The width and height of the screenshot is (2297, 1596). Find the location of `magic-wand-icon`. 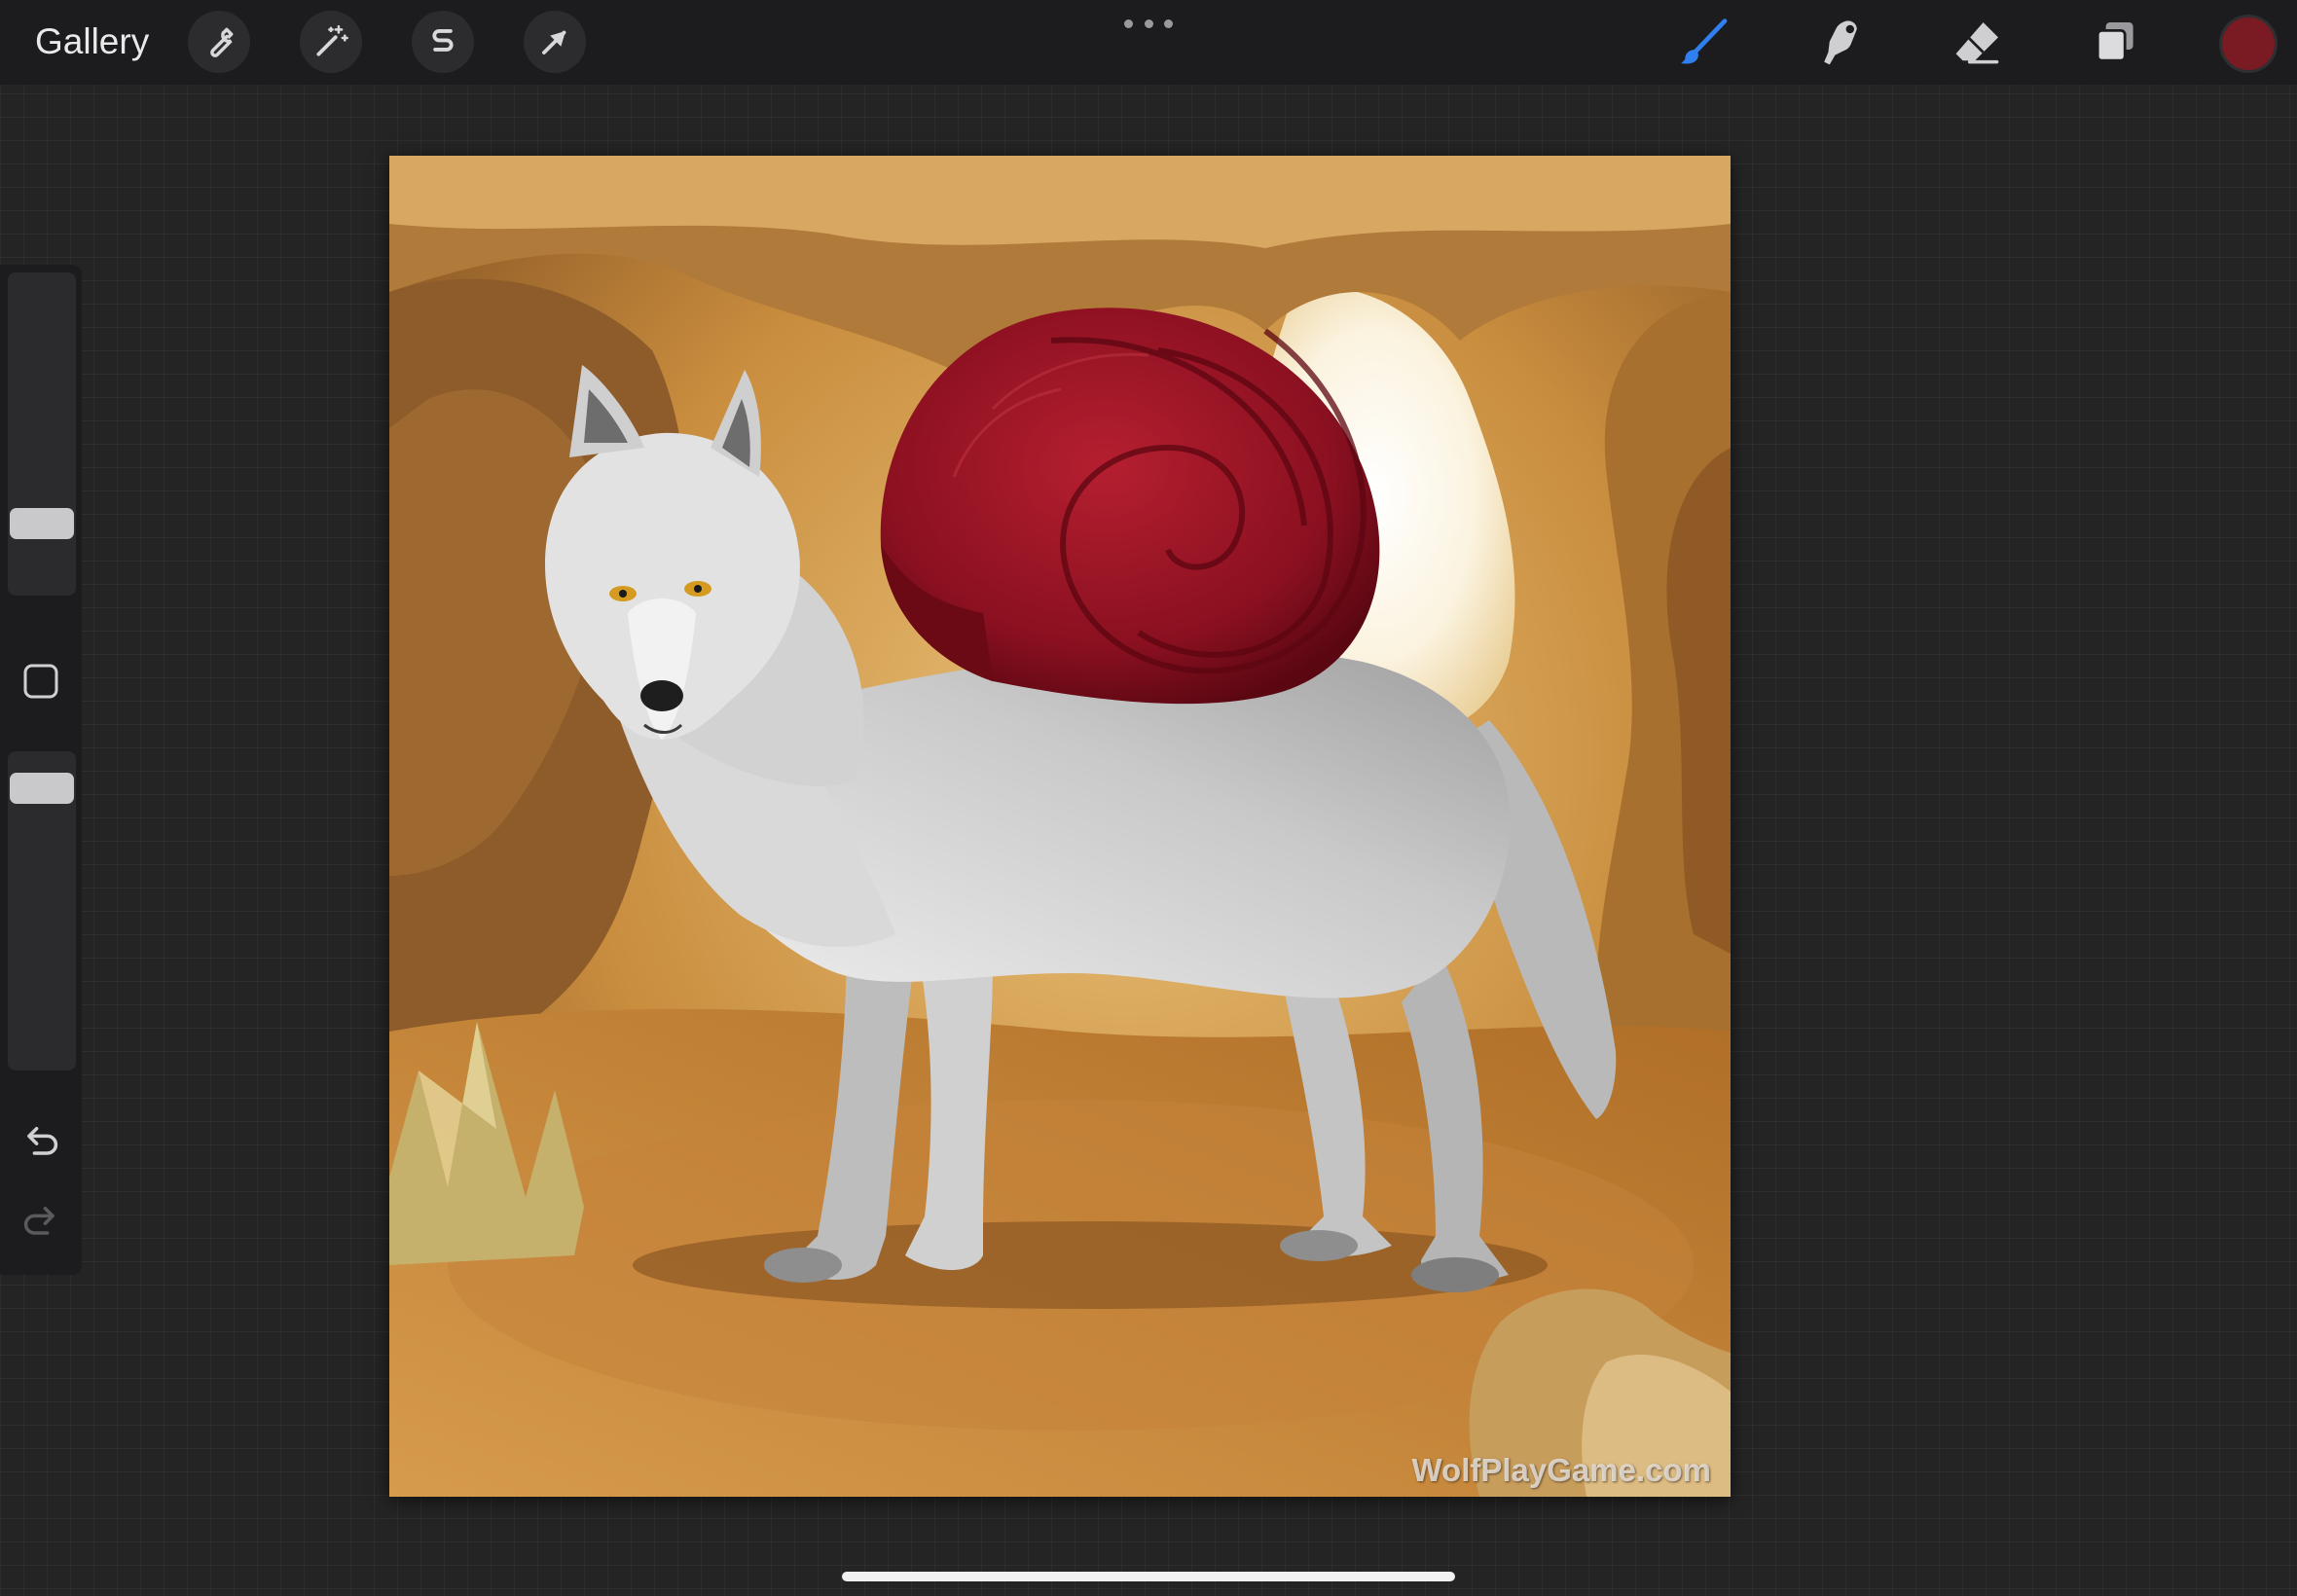

magic-wand-icon is located at coordinates (332, 40).